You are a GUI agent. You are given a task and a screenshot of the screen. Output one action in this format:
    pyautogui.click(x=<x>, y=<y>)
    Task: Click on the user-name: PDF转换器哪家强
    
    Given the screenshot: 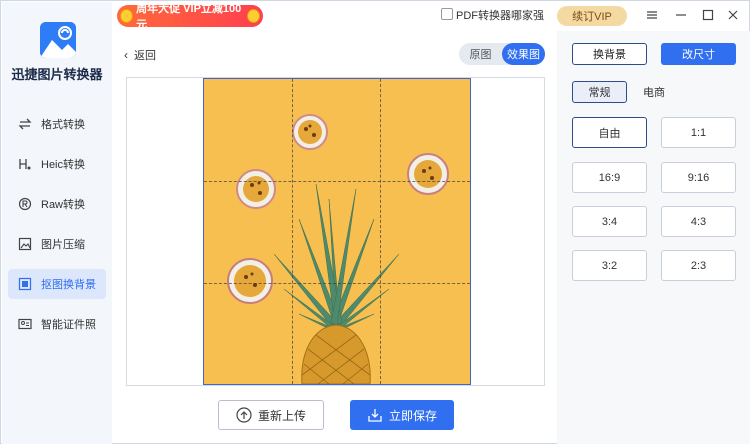 What is the action you would take?
    pyautogui.click(x=500, y=15)
    